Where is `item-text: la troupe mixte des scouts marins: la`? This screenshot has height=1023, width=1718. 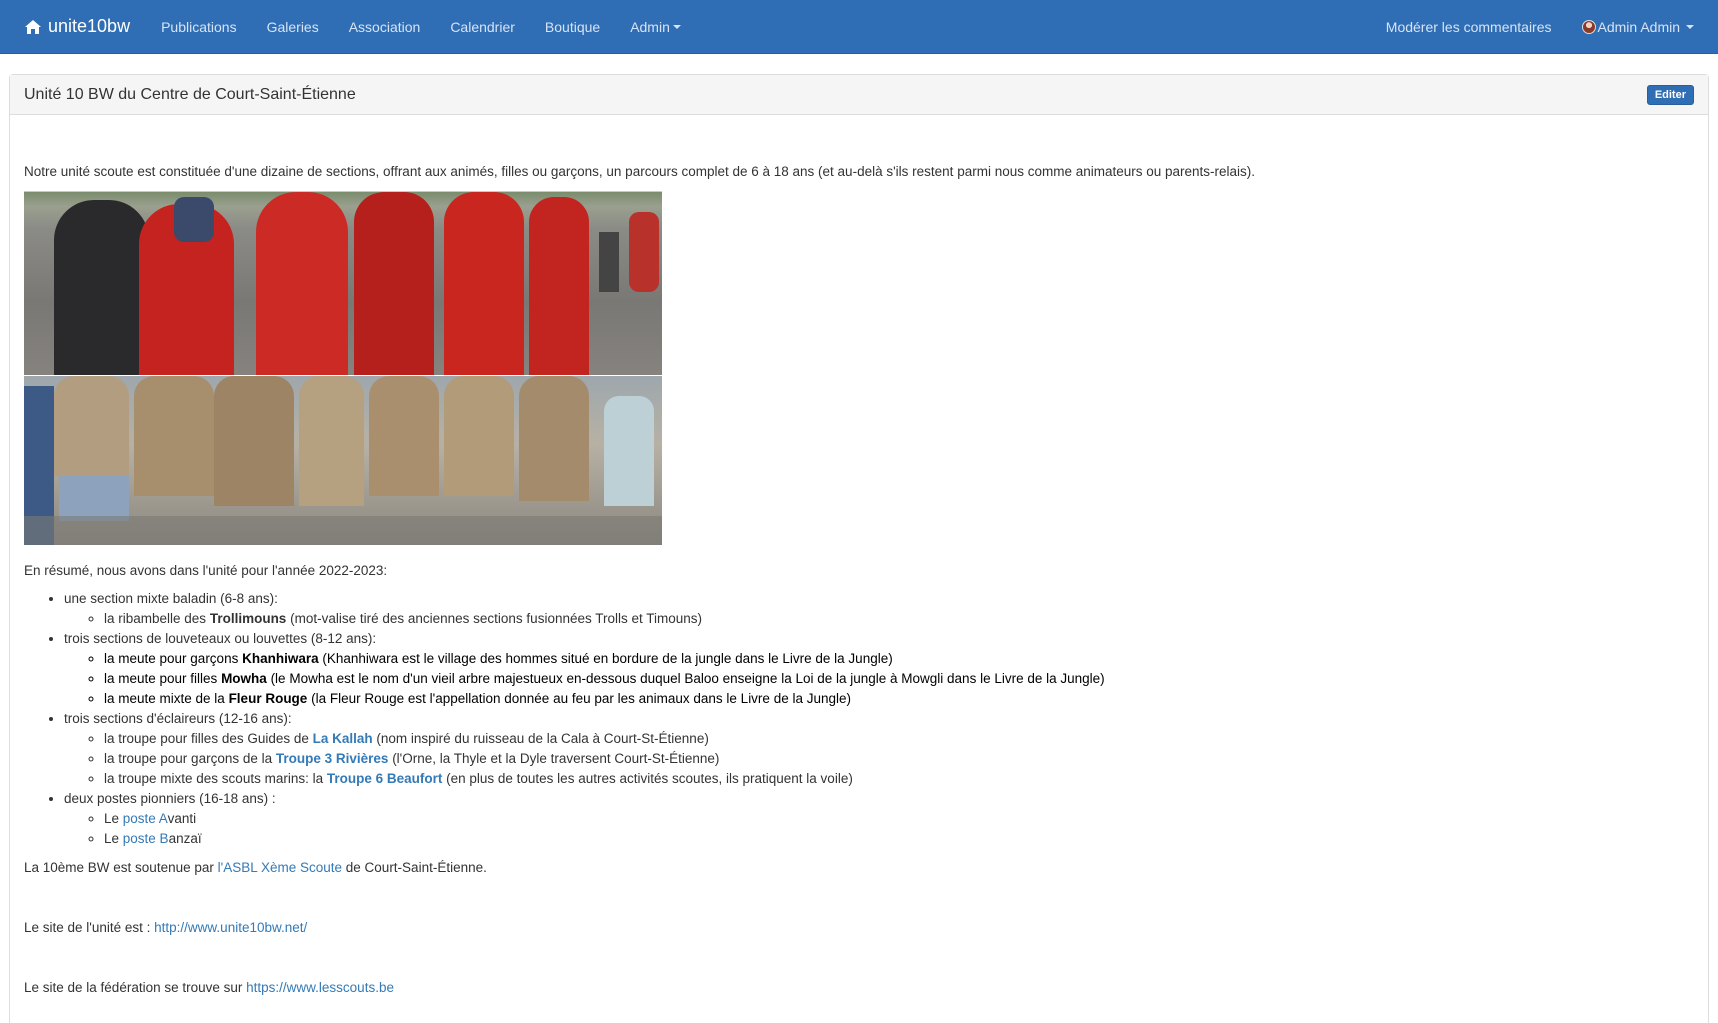 item-text: la troupe mixte des scouts marins: la is located at coordinates (215, 778).